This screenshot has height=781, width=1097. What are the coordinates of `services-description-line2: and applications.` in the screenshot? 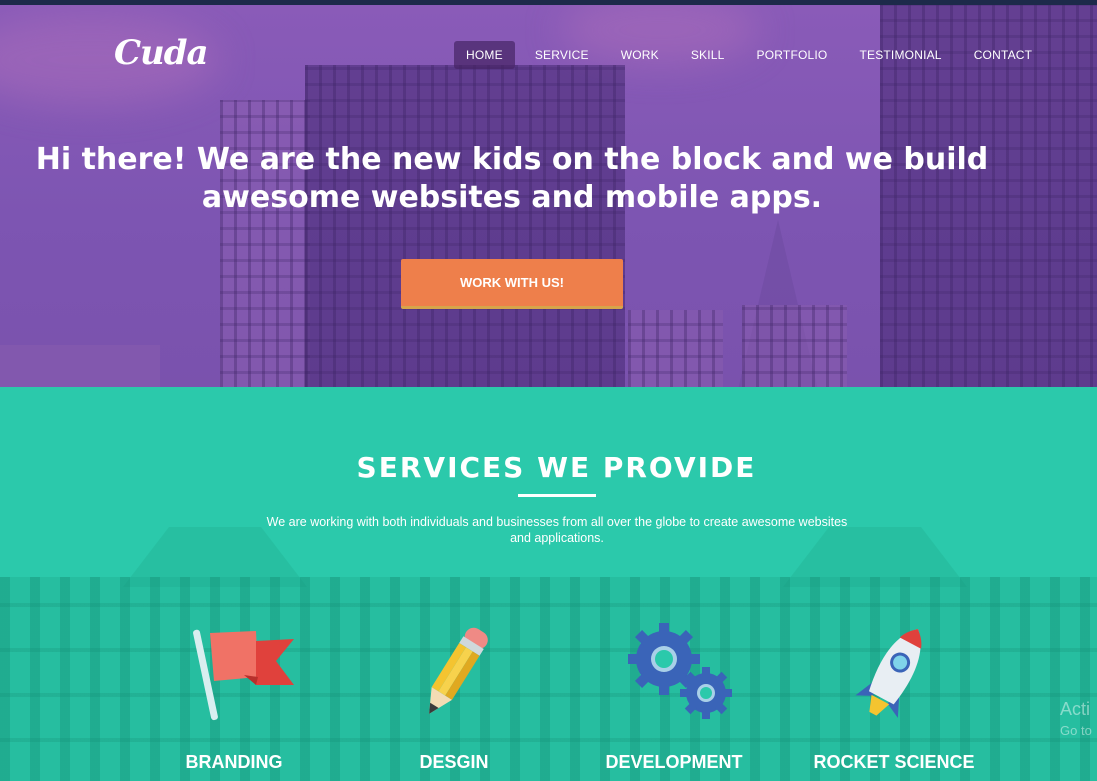 It's located at (557, 538).